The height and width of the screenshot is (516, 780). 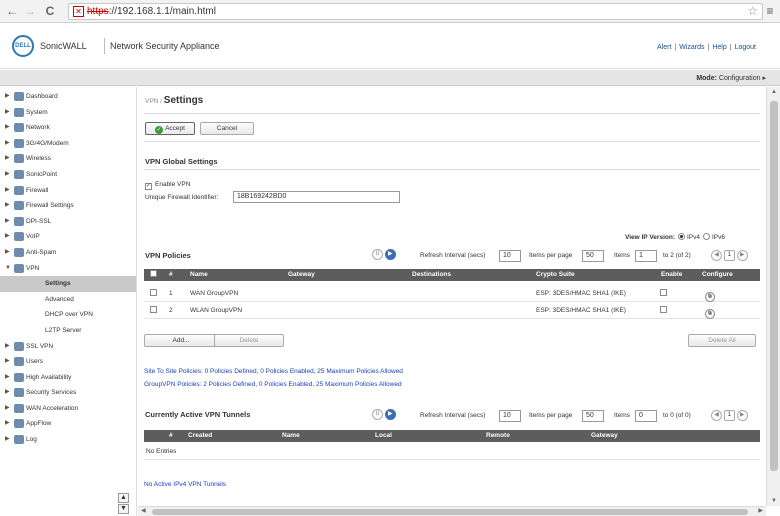 What do you see at coordinates (68, 206) in the screenshot?
I see `sidebar-item-firewall-settings: ▶ Firewall Settings` at bounding box center [68, 206].